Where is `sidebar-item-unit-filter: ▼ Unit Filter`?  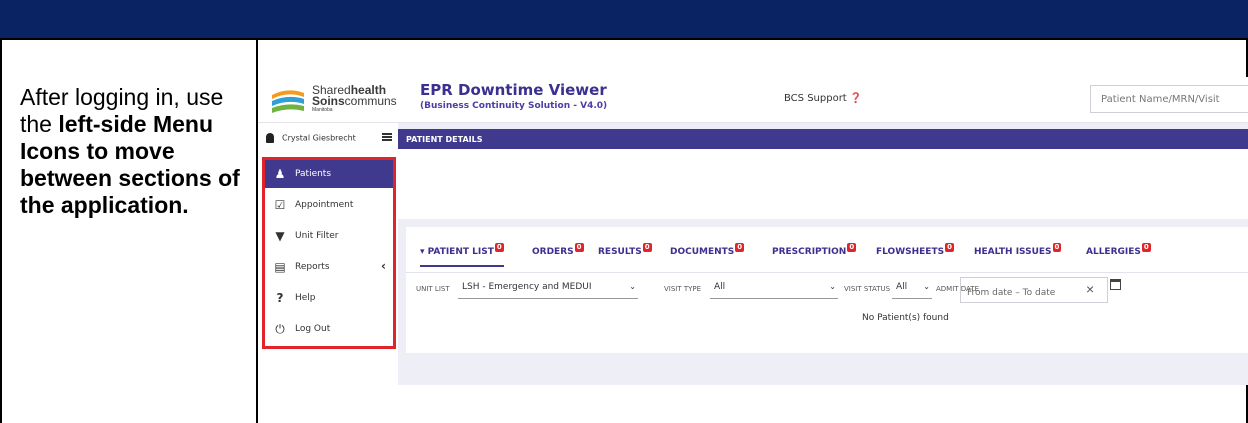
sidebar-item-unit-filter: ▼ Unit Filter is located at coordinates (329, 236).